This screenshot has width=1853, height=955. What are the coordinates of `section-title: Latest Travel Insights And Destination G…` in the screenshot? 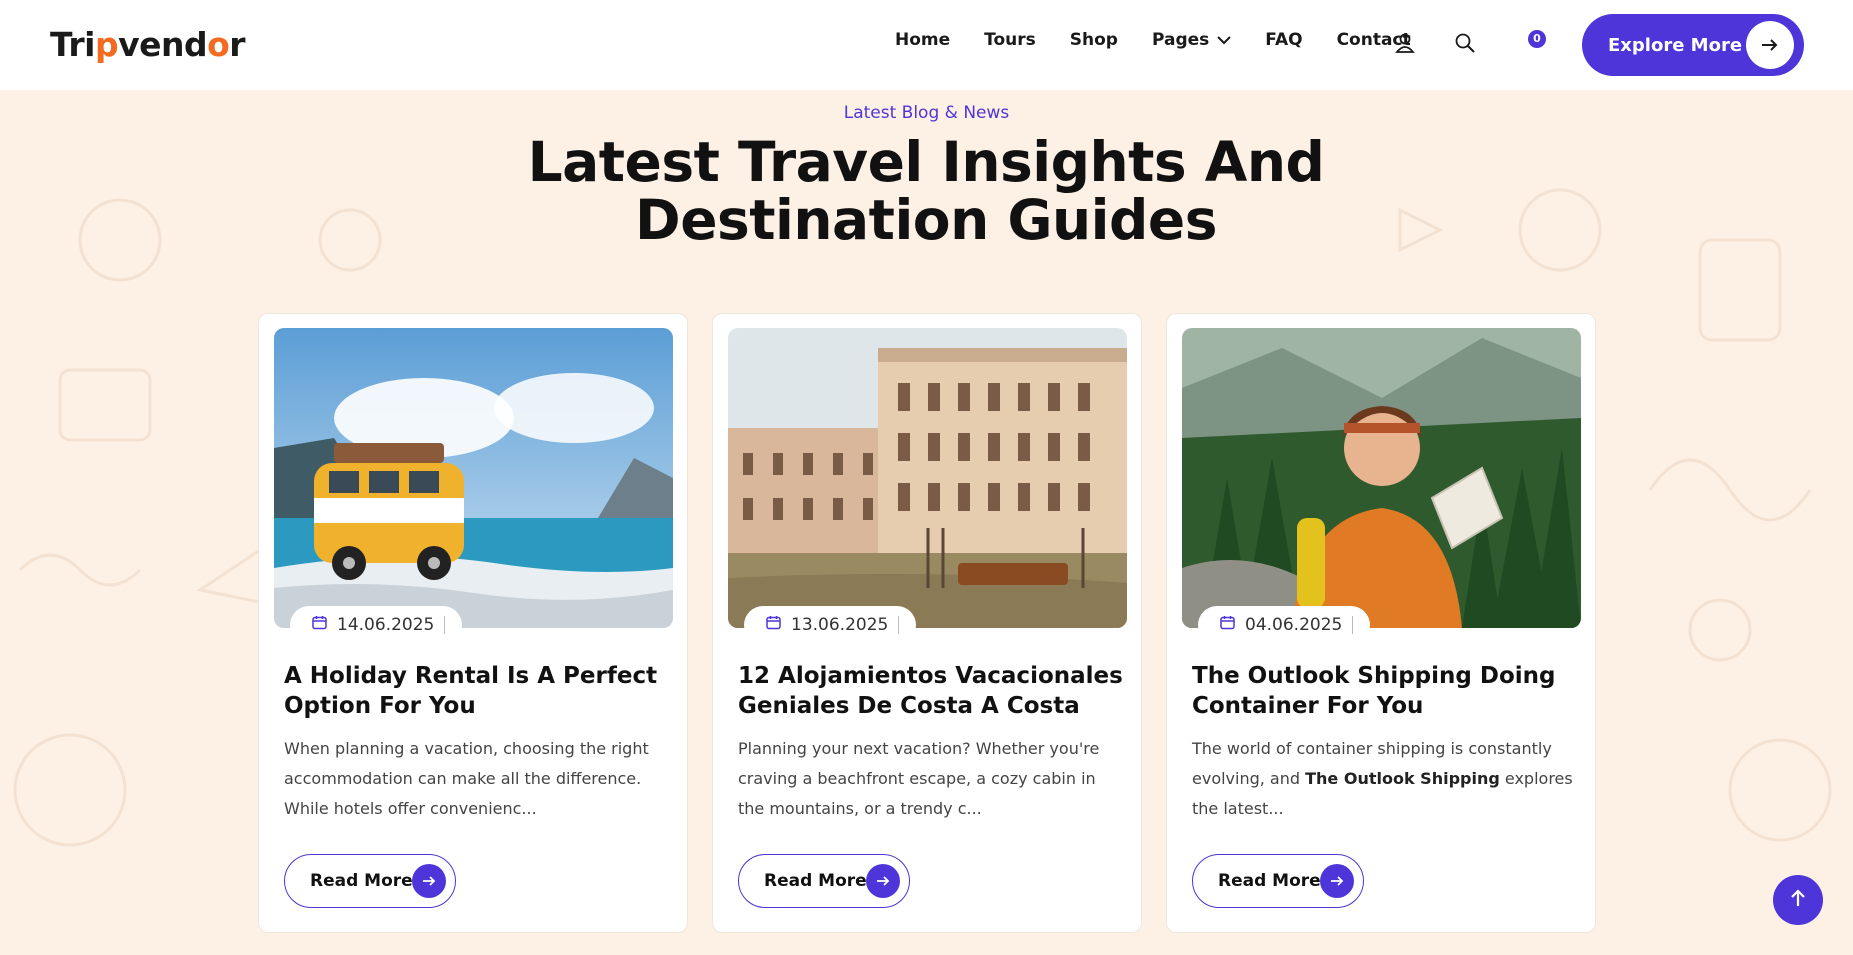 It's located at (926, 191).